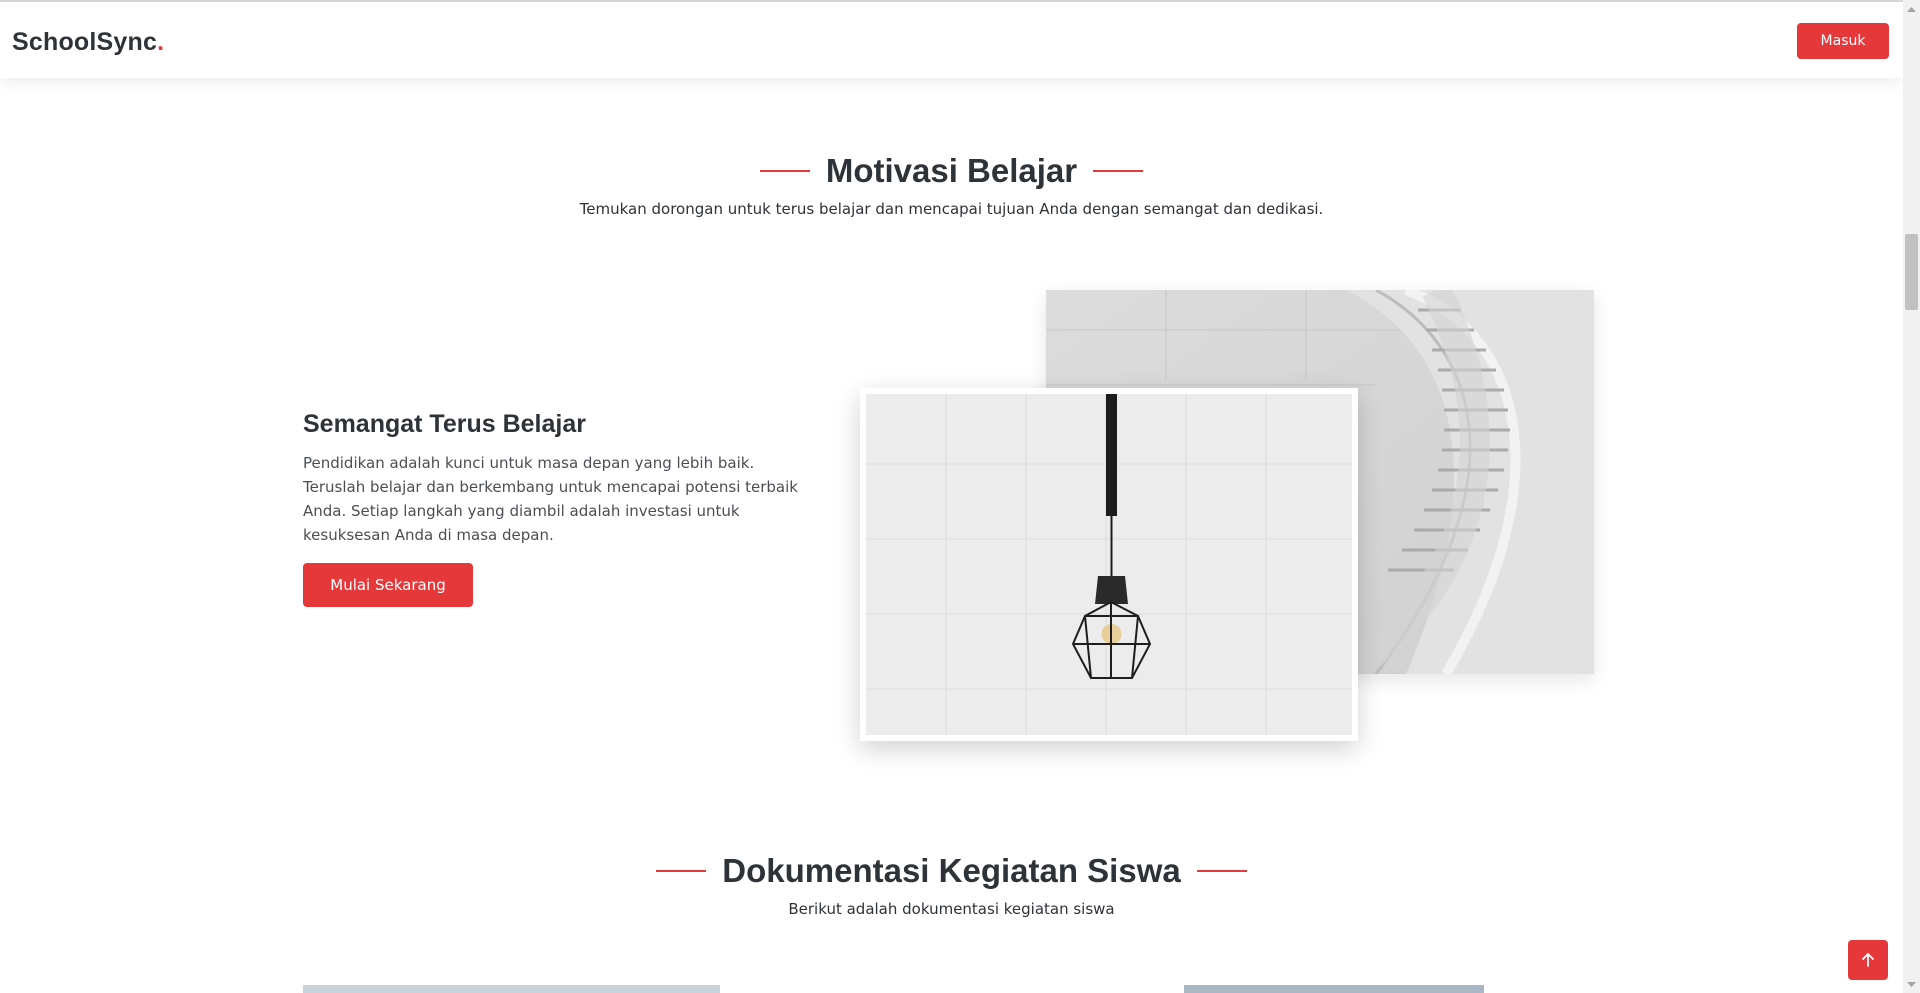 Image resolution: width=1920 pixels, height=993 pixels. I want to click on page-scrollbar, so click(1911, 496).